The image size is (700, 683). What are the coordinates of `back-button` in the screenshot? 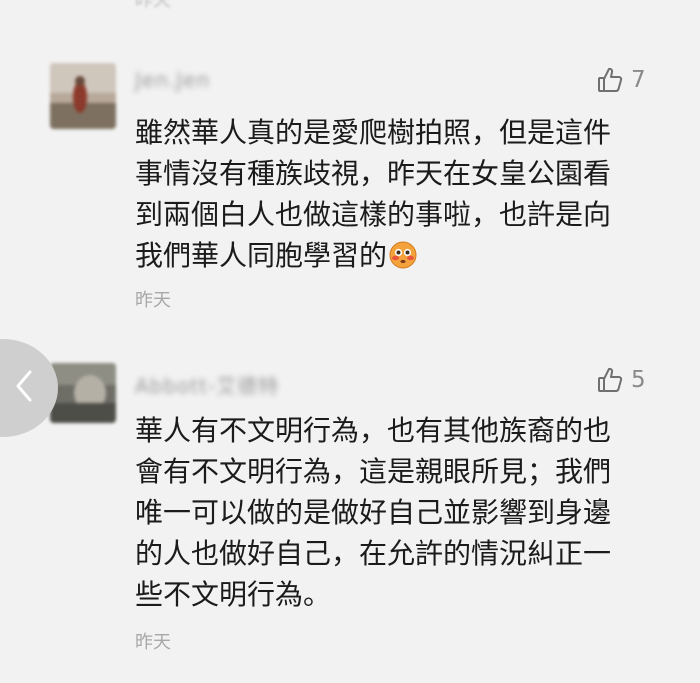 It's located at (29, 388).